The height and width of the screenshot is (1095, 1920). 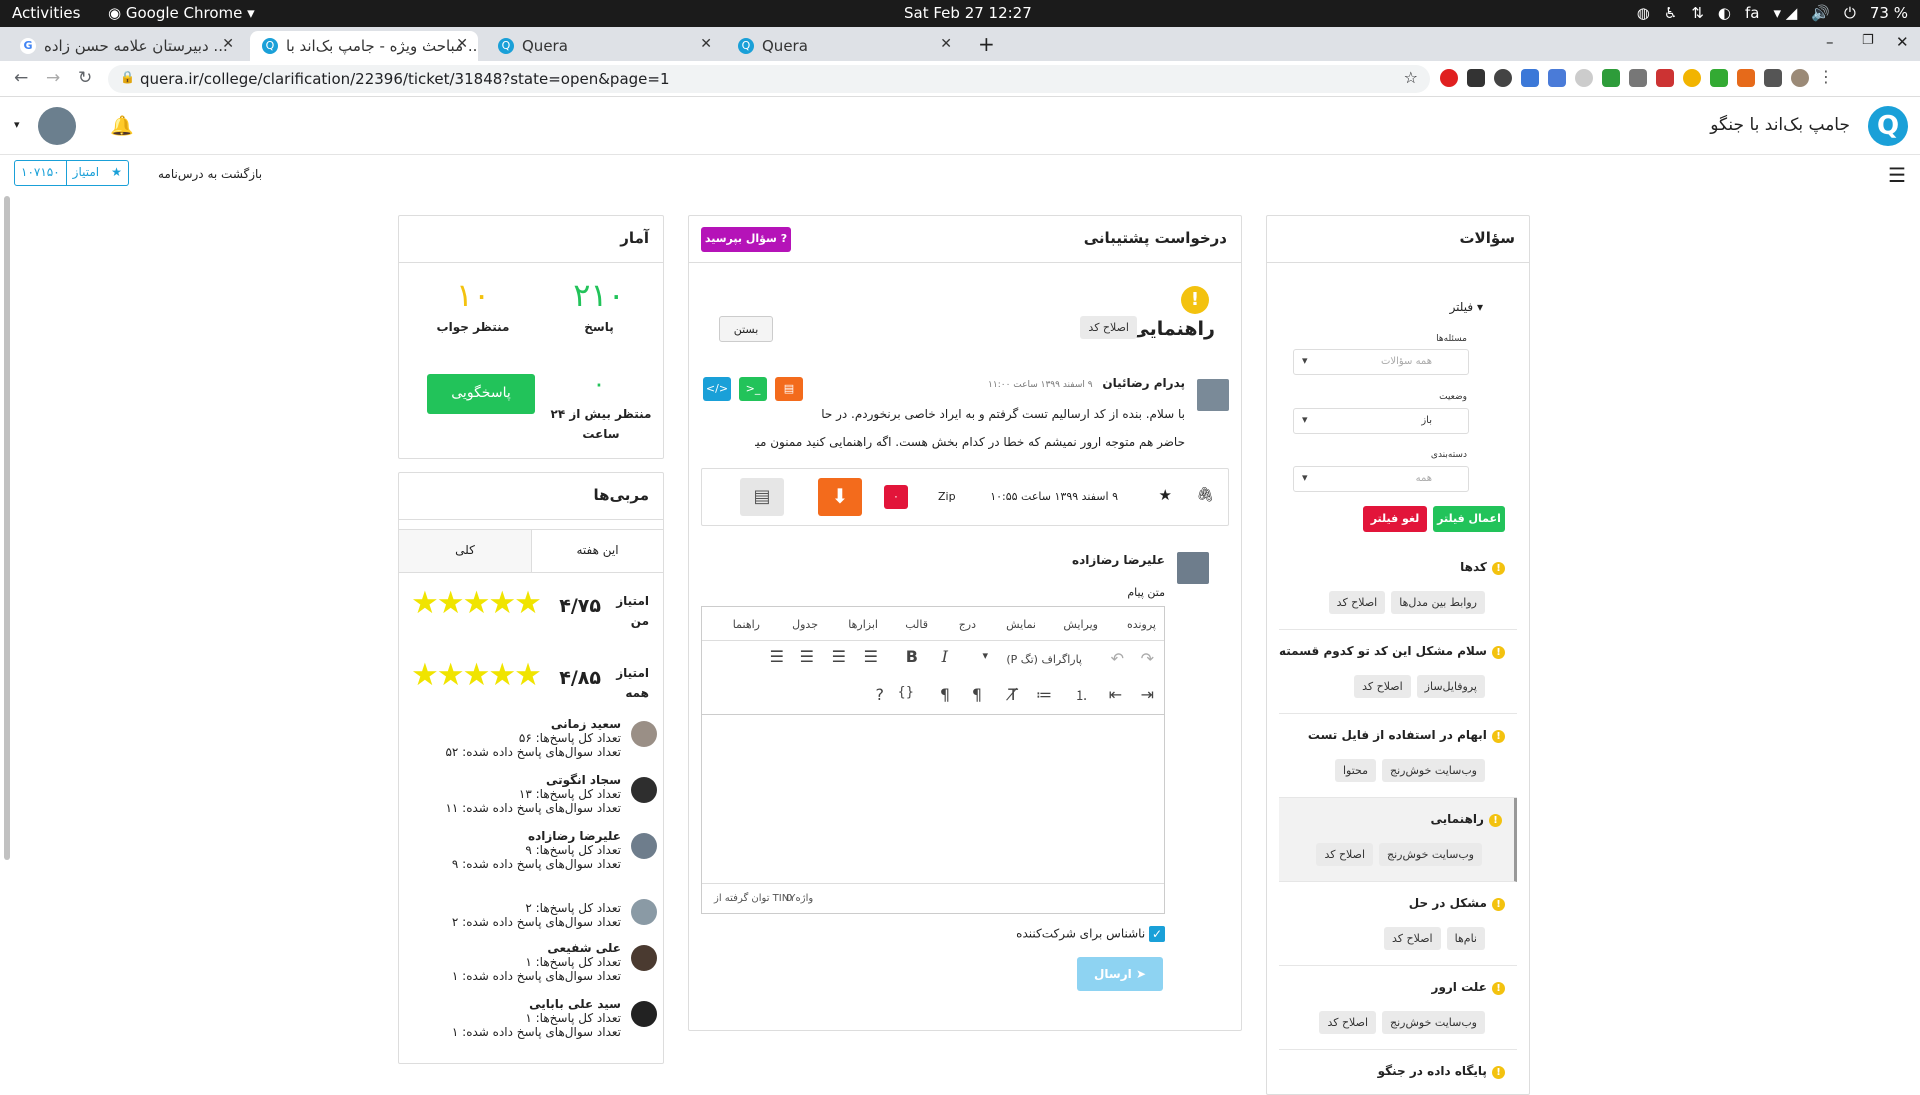 What do you see at coordinates (1147, 694) in the screenshot?
I see `indent-icon: ⇥` at bounding box center [1147, 694].